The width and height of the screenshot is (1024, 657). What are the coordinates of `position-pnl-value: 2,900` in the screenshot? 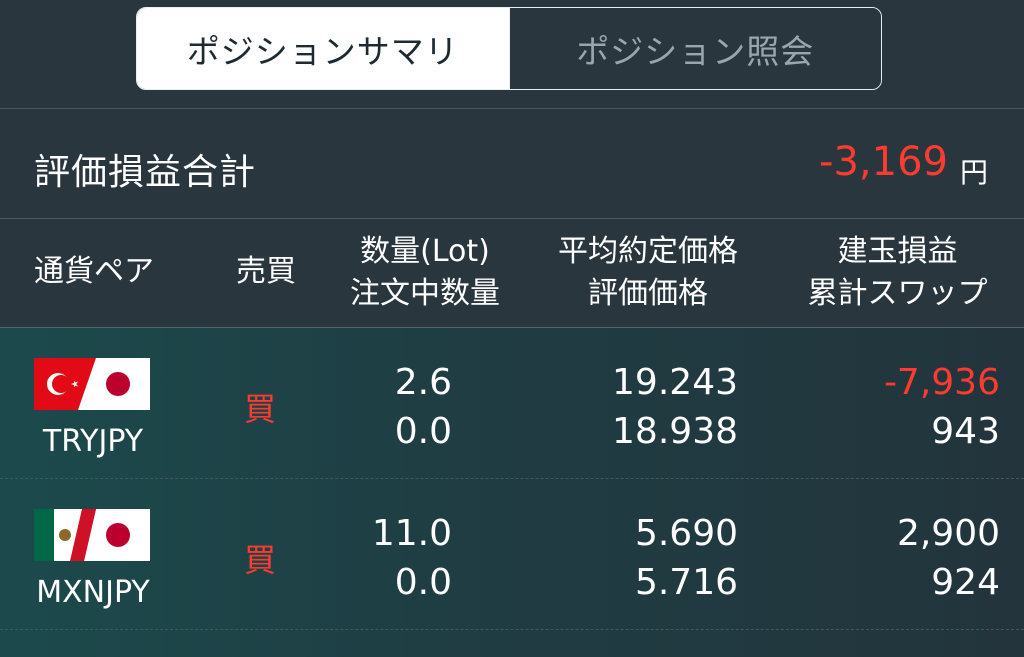 It's located at (948, 533).